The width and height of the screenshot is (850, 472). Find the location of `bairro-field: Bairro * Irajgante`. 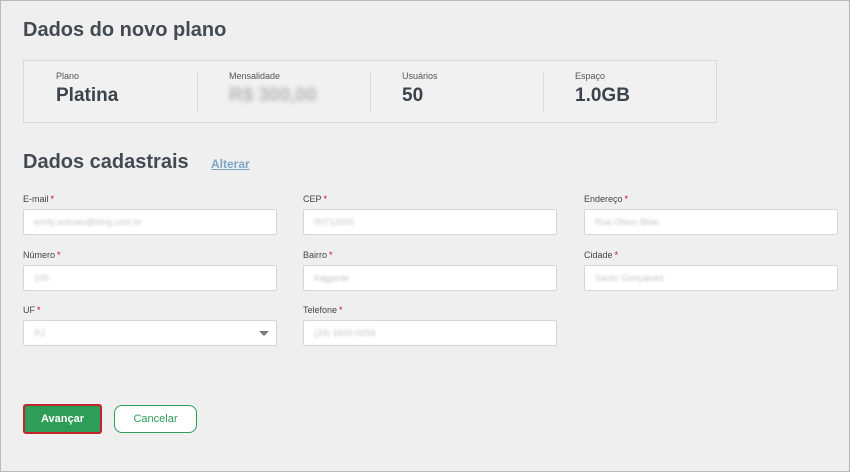

bairro-field: Bairro * Irajgante is located at coordinates (430, 270).